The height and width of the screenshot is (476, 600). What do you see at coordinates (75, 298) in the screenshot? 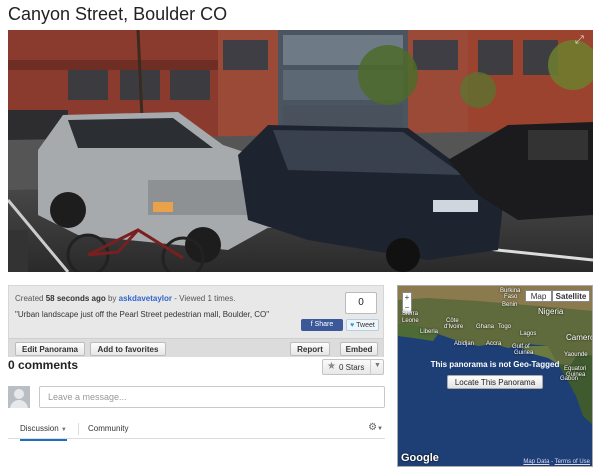
I see `created-time: 58 seconds ago` at bounding box center [75, 298].